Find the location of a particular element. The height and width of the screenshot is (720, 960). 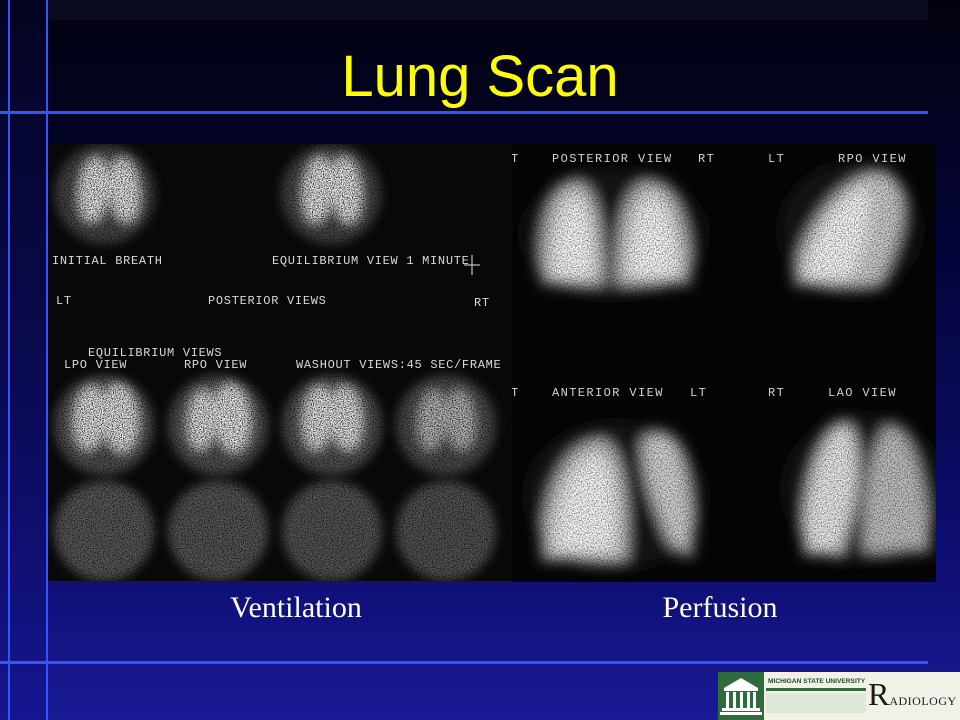

logo-mark is located at coordinates (741, 696).